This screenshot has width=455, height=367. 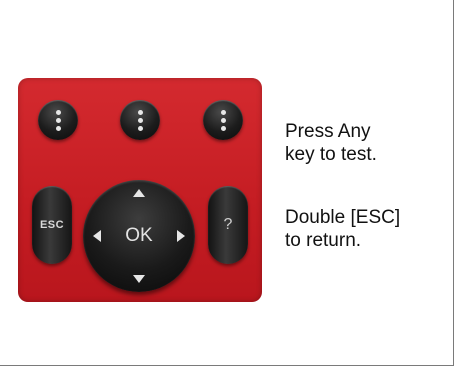 I want to click on press-instruction: Press Any key to test., so click(x=365, y=143).